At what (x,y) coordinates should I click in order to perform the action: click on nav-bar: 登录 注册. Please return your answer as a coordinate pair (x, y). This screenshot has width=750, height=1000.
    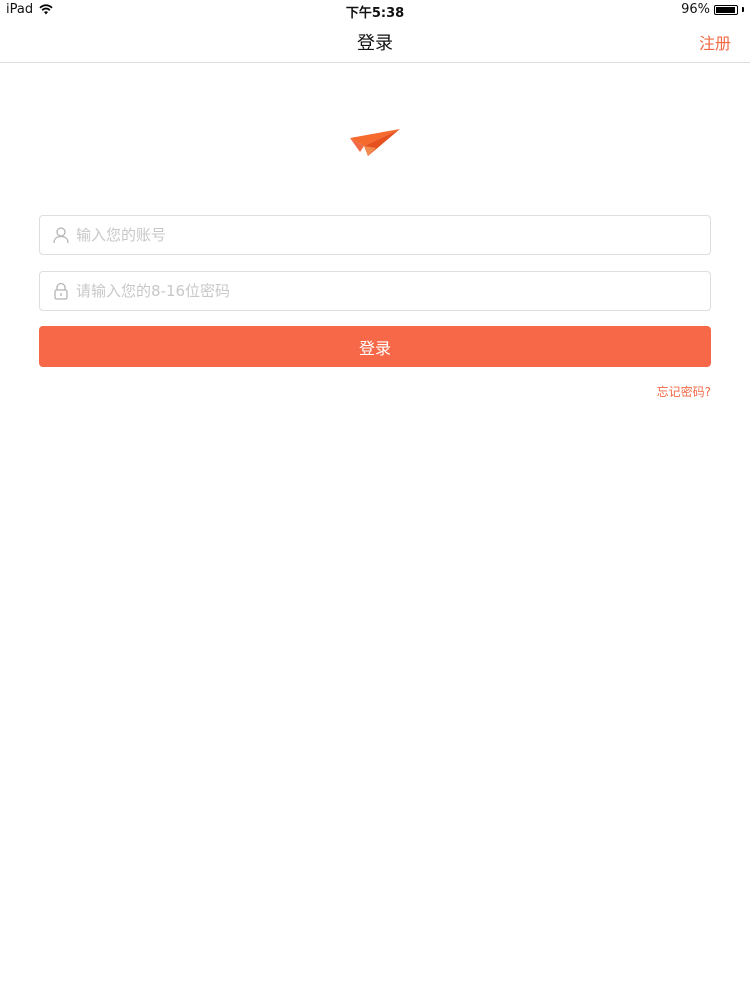
    Looking at the image, I should click on (375, 41).